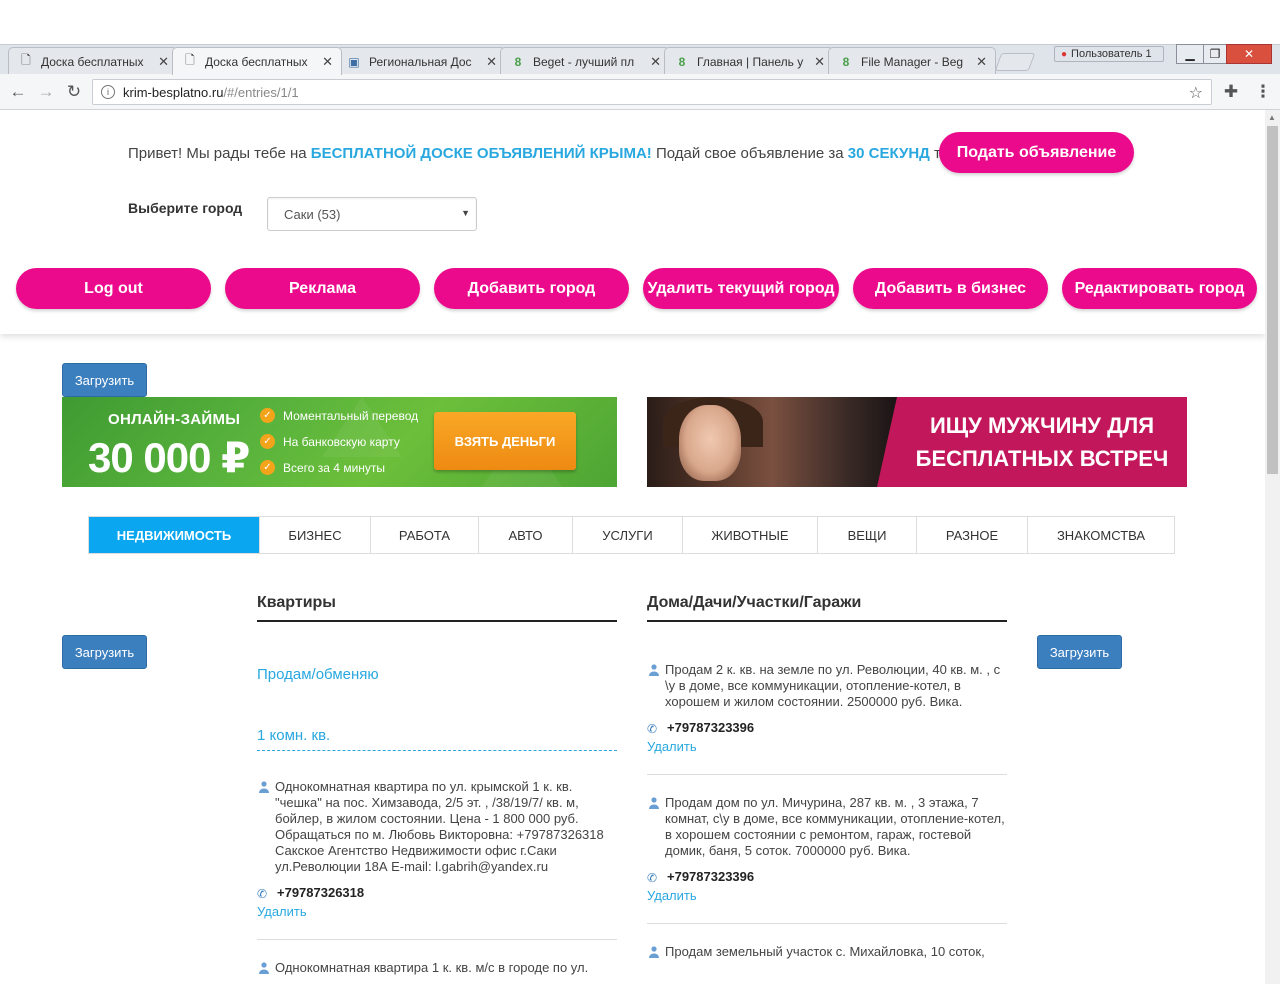 Image resolution: width=1280 pixels, height=984 pixels. Describe the element at coordinates (526, 535) in the screenshot. I see `tab-auto: АВТО` at that location.